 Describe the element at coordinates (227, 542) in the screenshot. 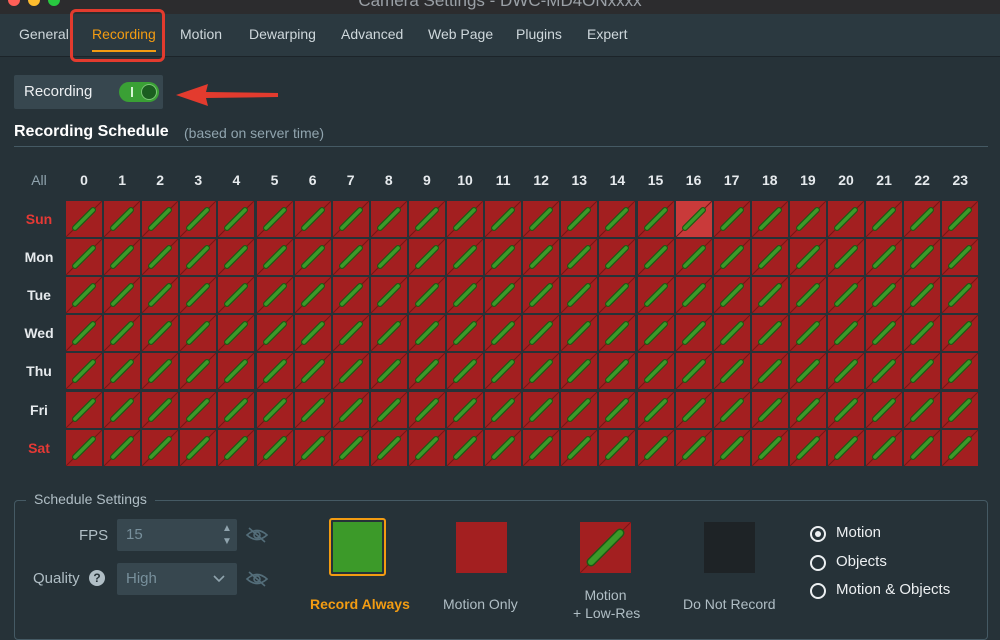

I see `chevron-down-icon: ▼` at that location.